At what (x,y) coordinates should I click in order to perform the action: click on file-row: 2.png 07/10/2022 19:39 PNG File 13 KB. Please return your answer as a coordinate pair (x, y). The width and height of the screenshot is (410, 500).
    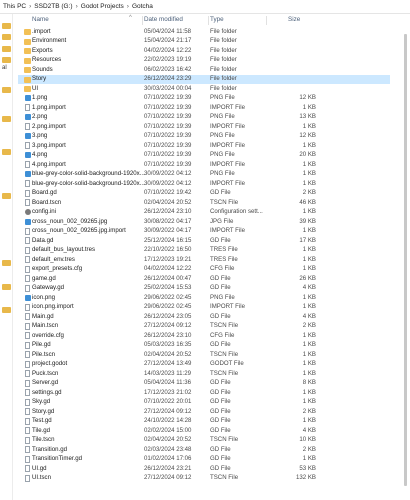
    Looking at the image, I should click on (204, 117).